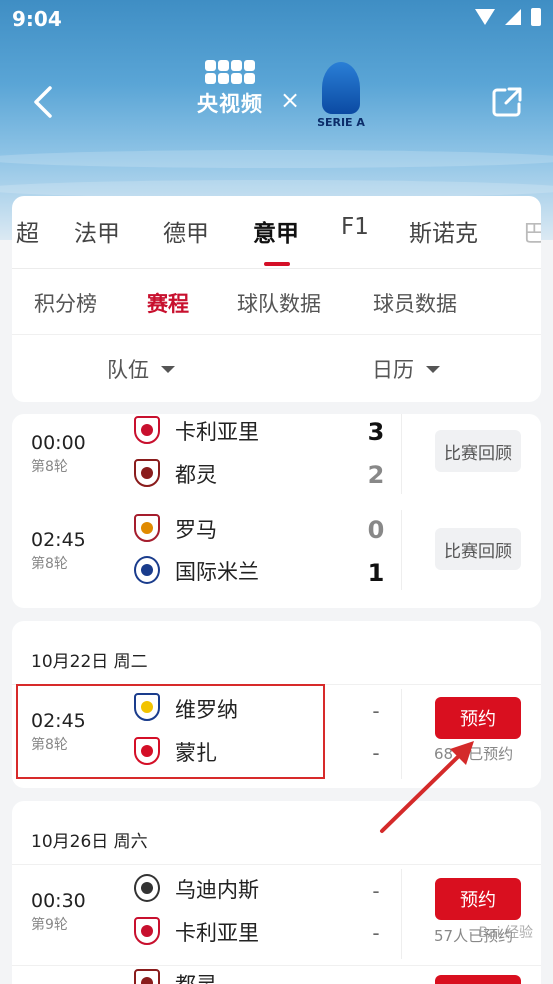  I want to click on wifi-icon, so click(485, 17).